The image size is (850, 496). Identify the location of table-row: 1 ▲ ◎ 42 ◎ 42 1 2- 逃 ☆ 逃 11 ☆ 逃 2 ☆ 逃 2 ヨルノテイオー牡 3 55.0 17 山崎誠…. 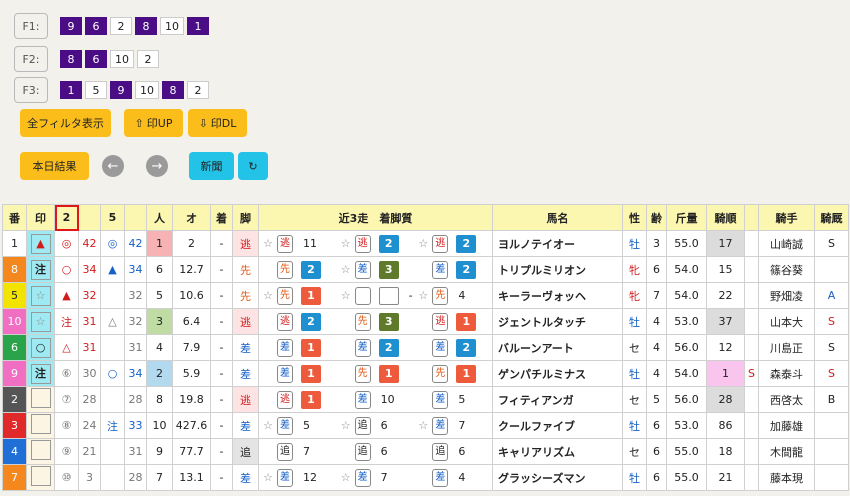
(425, 243).